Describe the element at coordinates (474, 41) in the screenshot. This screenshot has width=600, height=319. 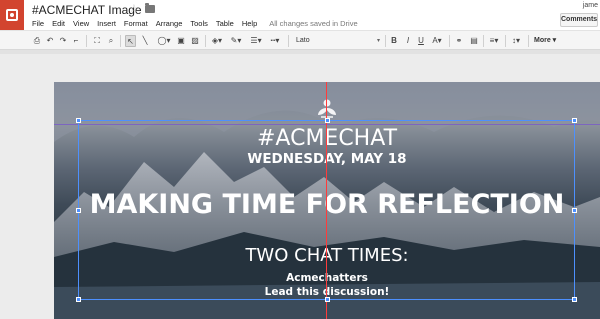
I see `comment-icon: ▤` at that location.